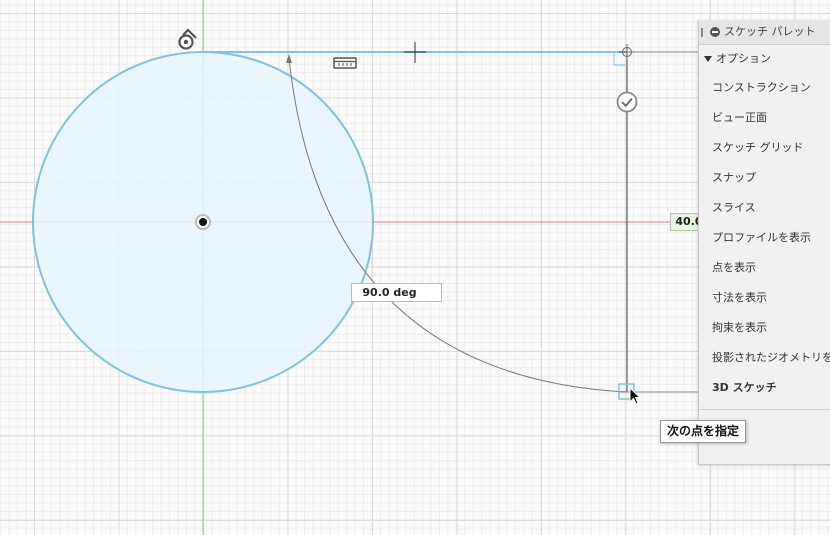 The width and height of the screenshot is (830, 535). I want to click on palette-header: スケッチ パレット, so click(764, 32).